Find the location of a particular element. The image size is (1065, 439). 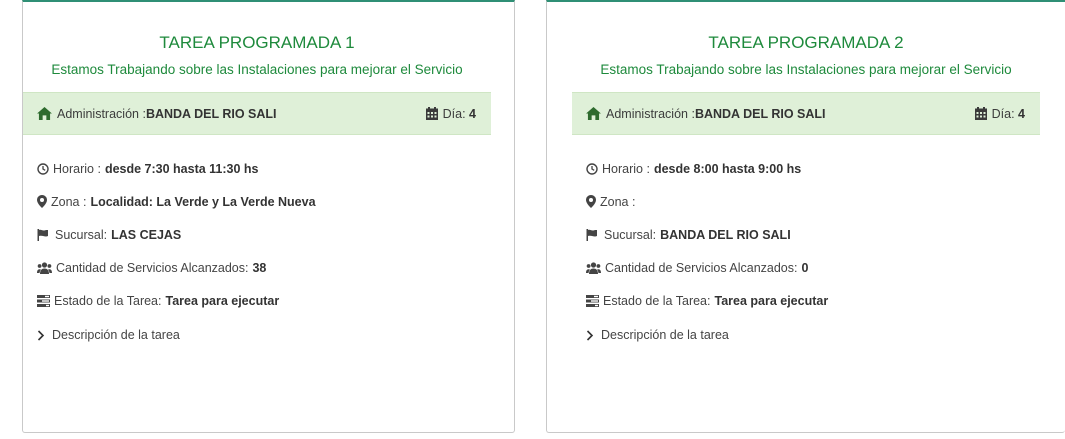

sucursal-value: LAS CEJAS is located at coordinates (146, 234).